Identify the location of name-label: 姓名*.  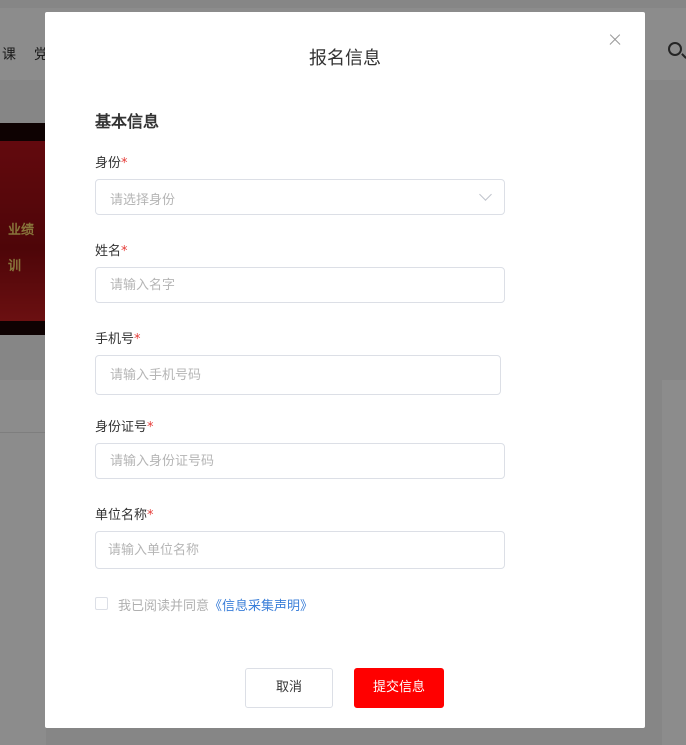
(111, 251).